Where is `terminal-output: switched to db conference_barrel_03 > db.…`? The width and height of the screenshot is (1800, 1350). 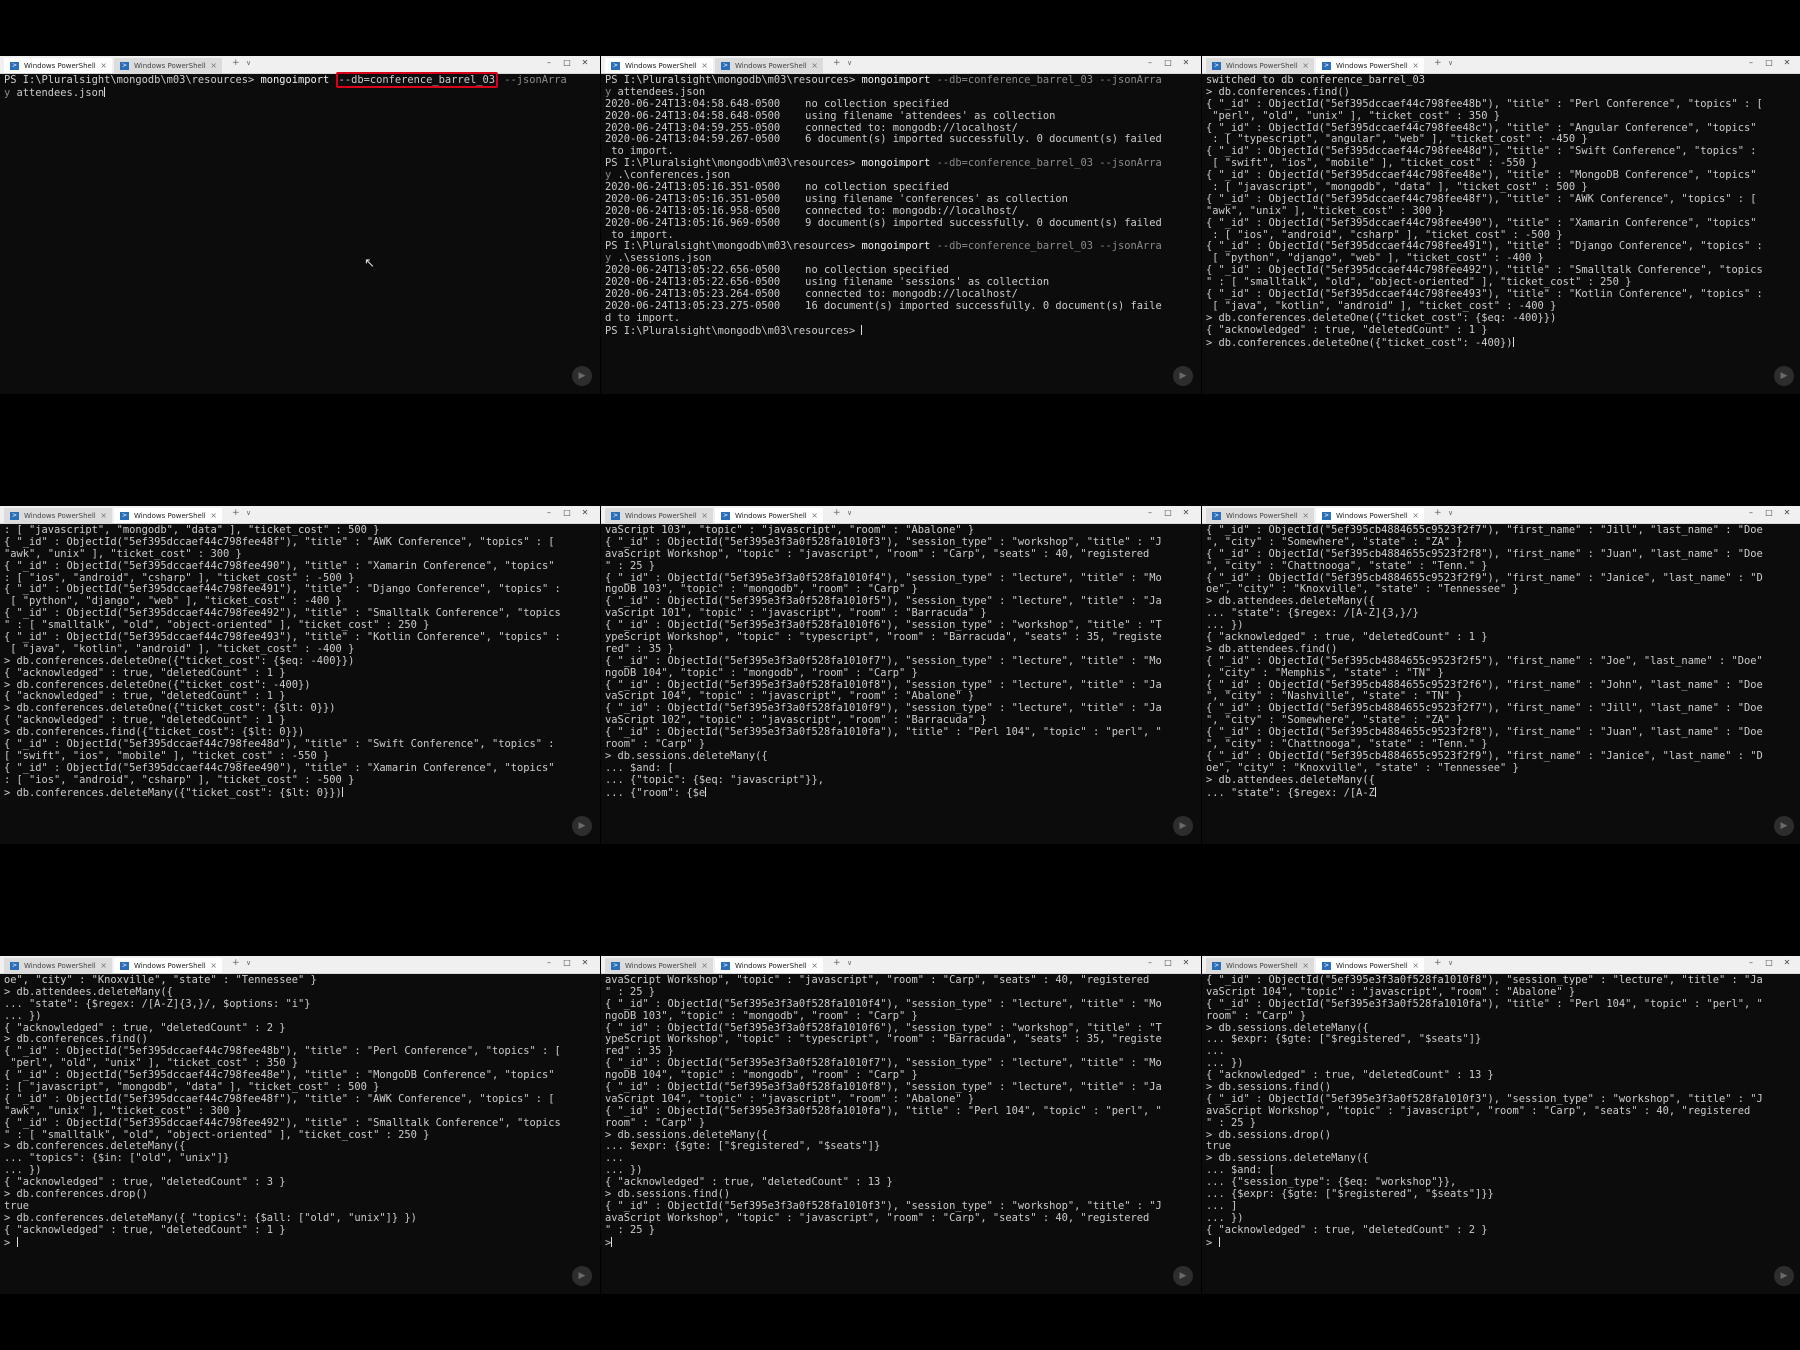 terminal-output: switched to db conference_barrel_03 > db.… is located at coordinates (1502, 234).